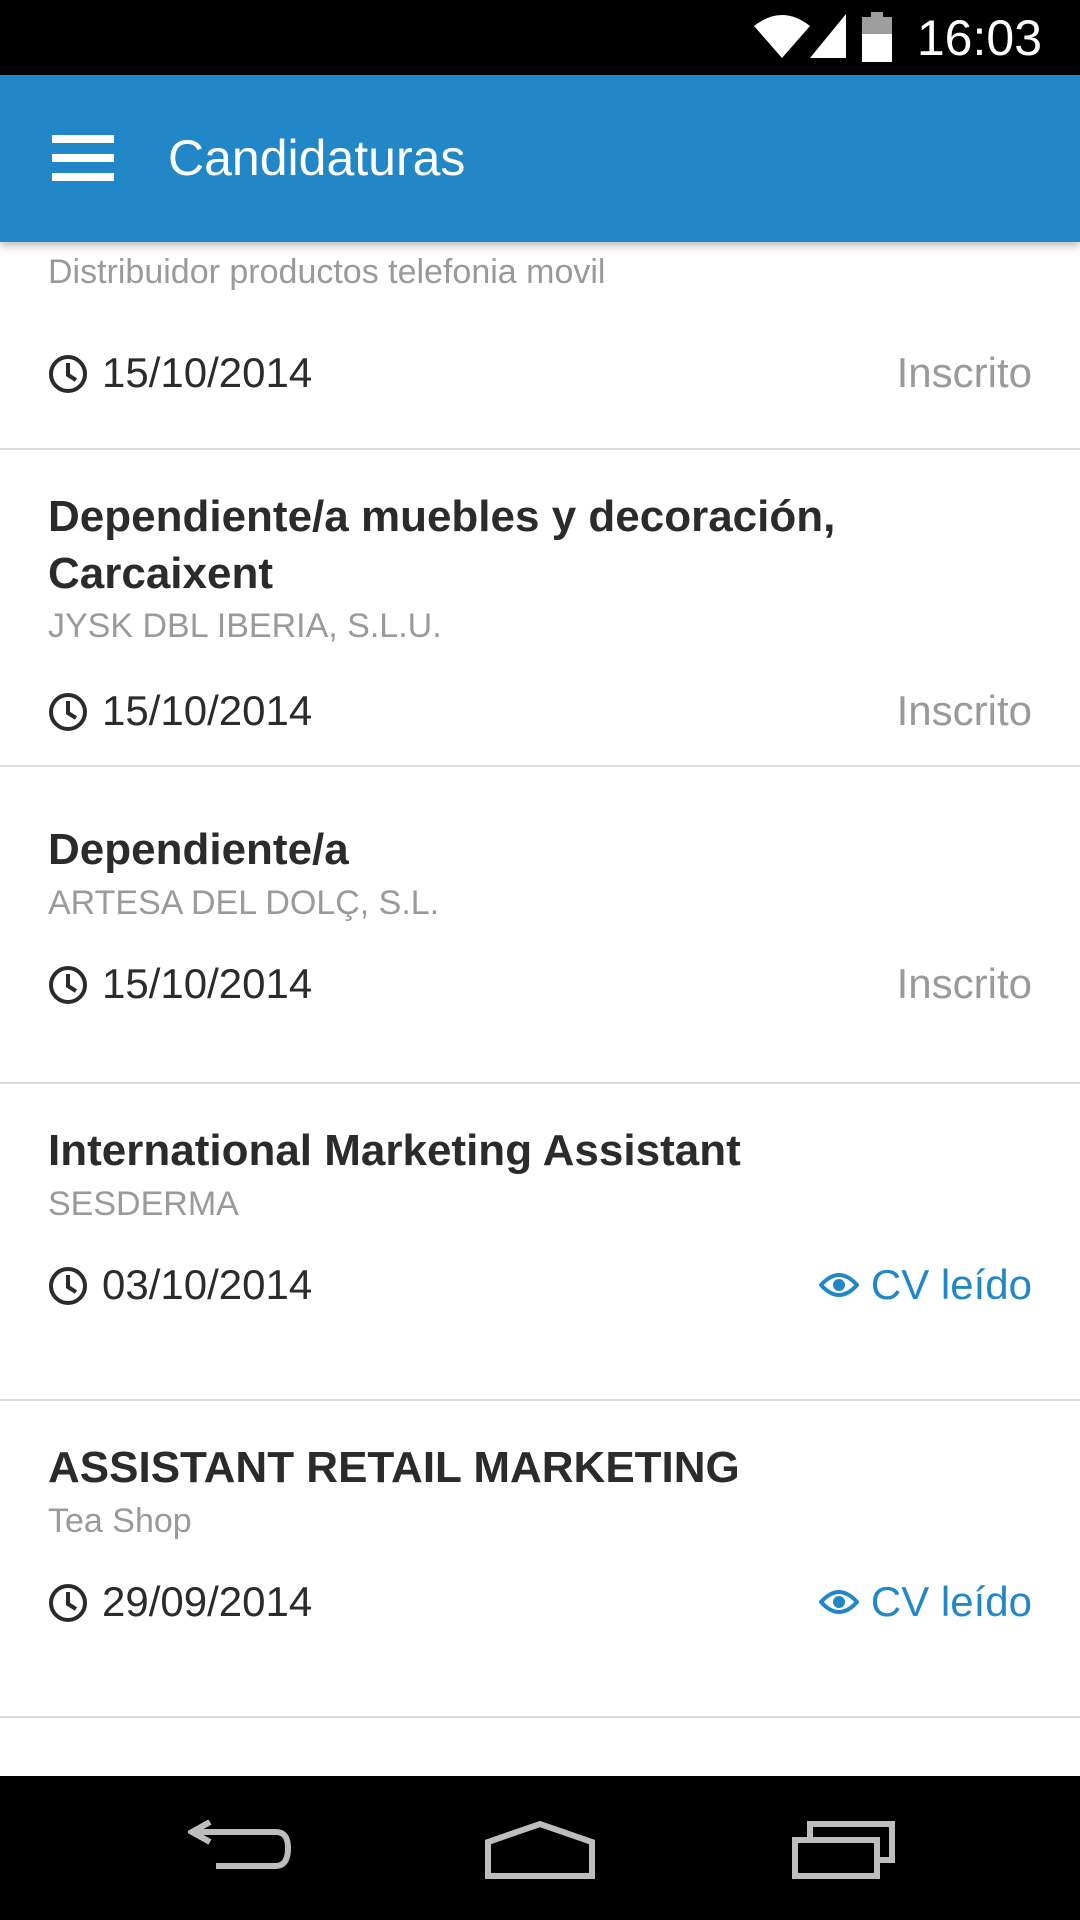 The image size is (1080, 1920). I want to click on recents-icon, so click(844, 1850).